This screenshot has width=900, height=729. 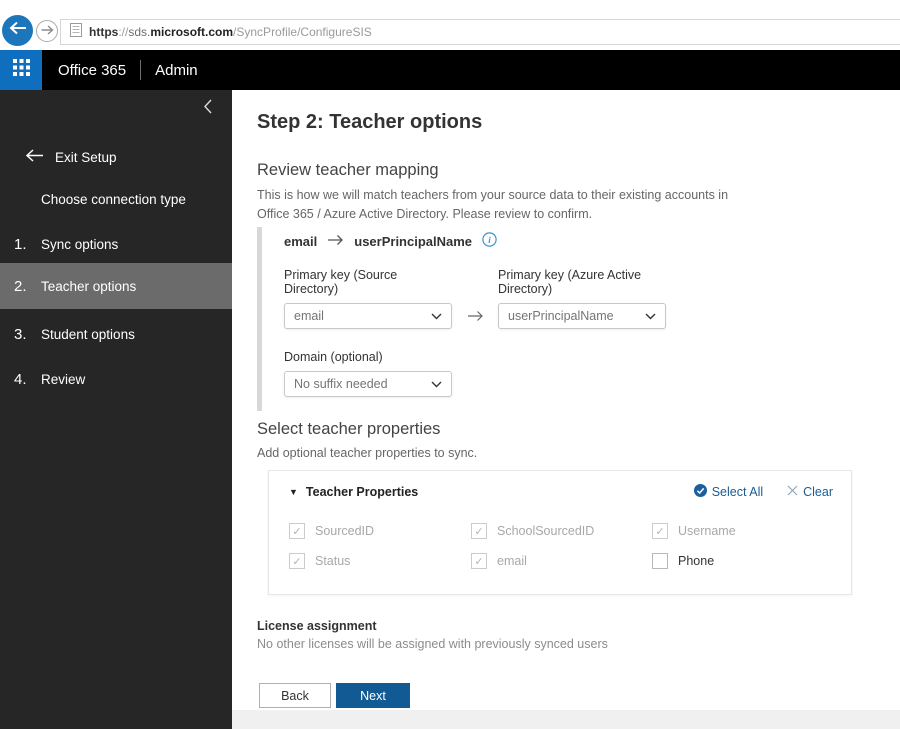 I want to click on mapping-summary: email userPrincipalName i, so click(x=475, y=241).